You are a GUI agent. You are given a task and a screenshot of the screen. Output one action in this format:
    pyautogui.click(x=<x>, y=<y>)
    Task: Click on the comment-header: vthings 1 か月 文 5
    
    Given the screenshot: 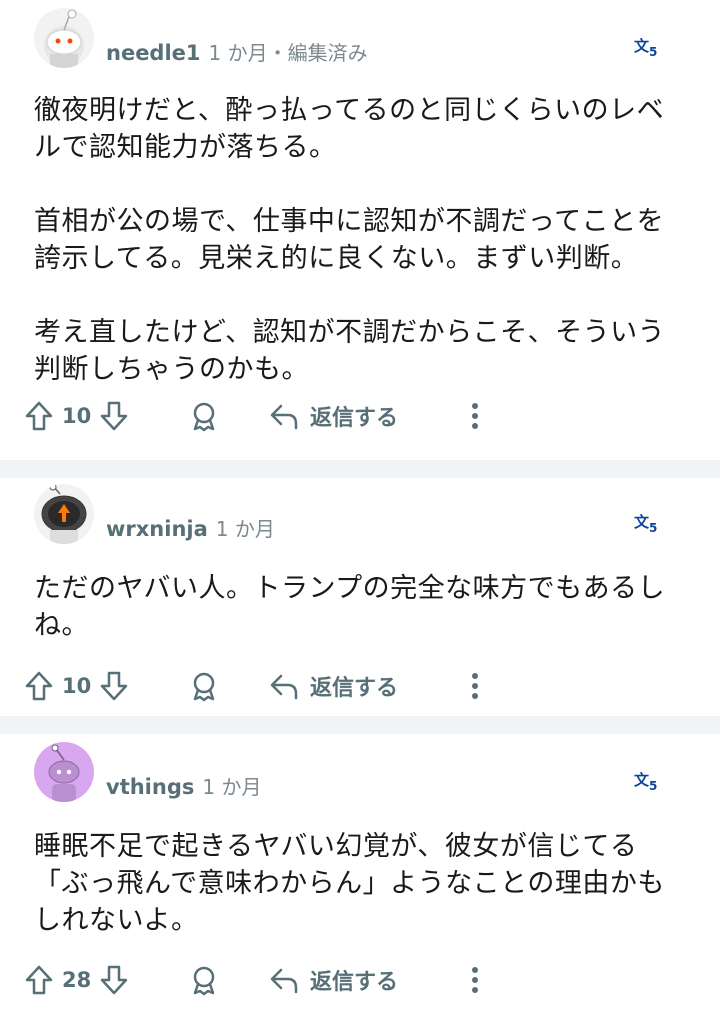 What is the action you would take?
    pyautogui.click(x=360, y=769)
    